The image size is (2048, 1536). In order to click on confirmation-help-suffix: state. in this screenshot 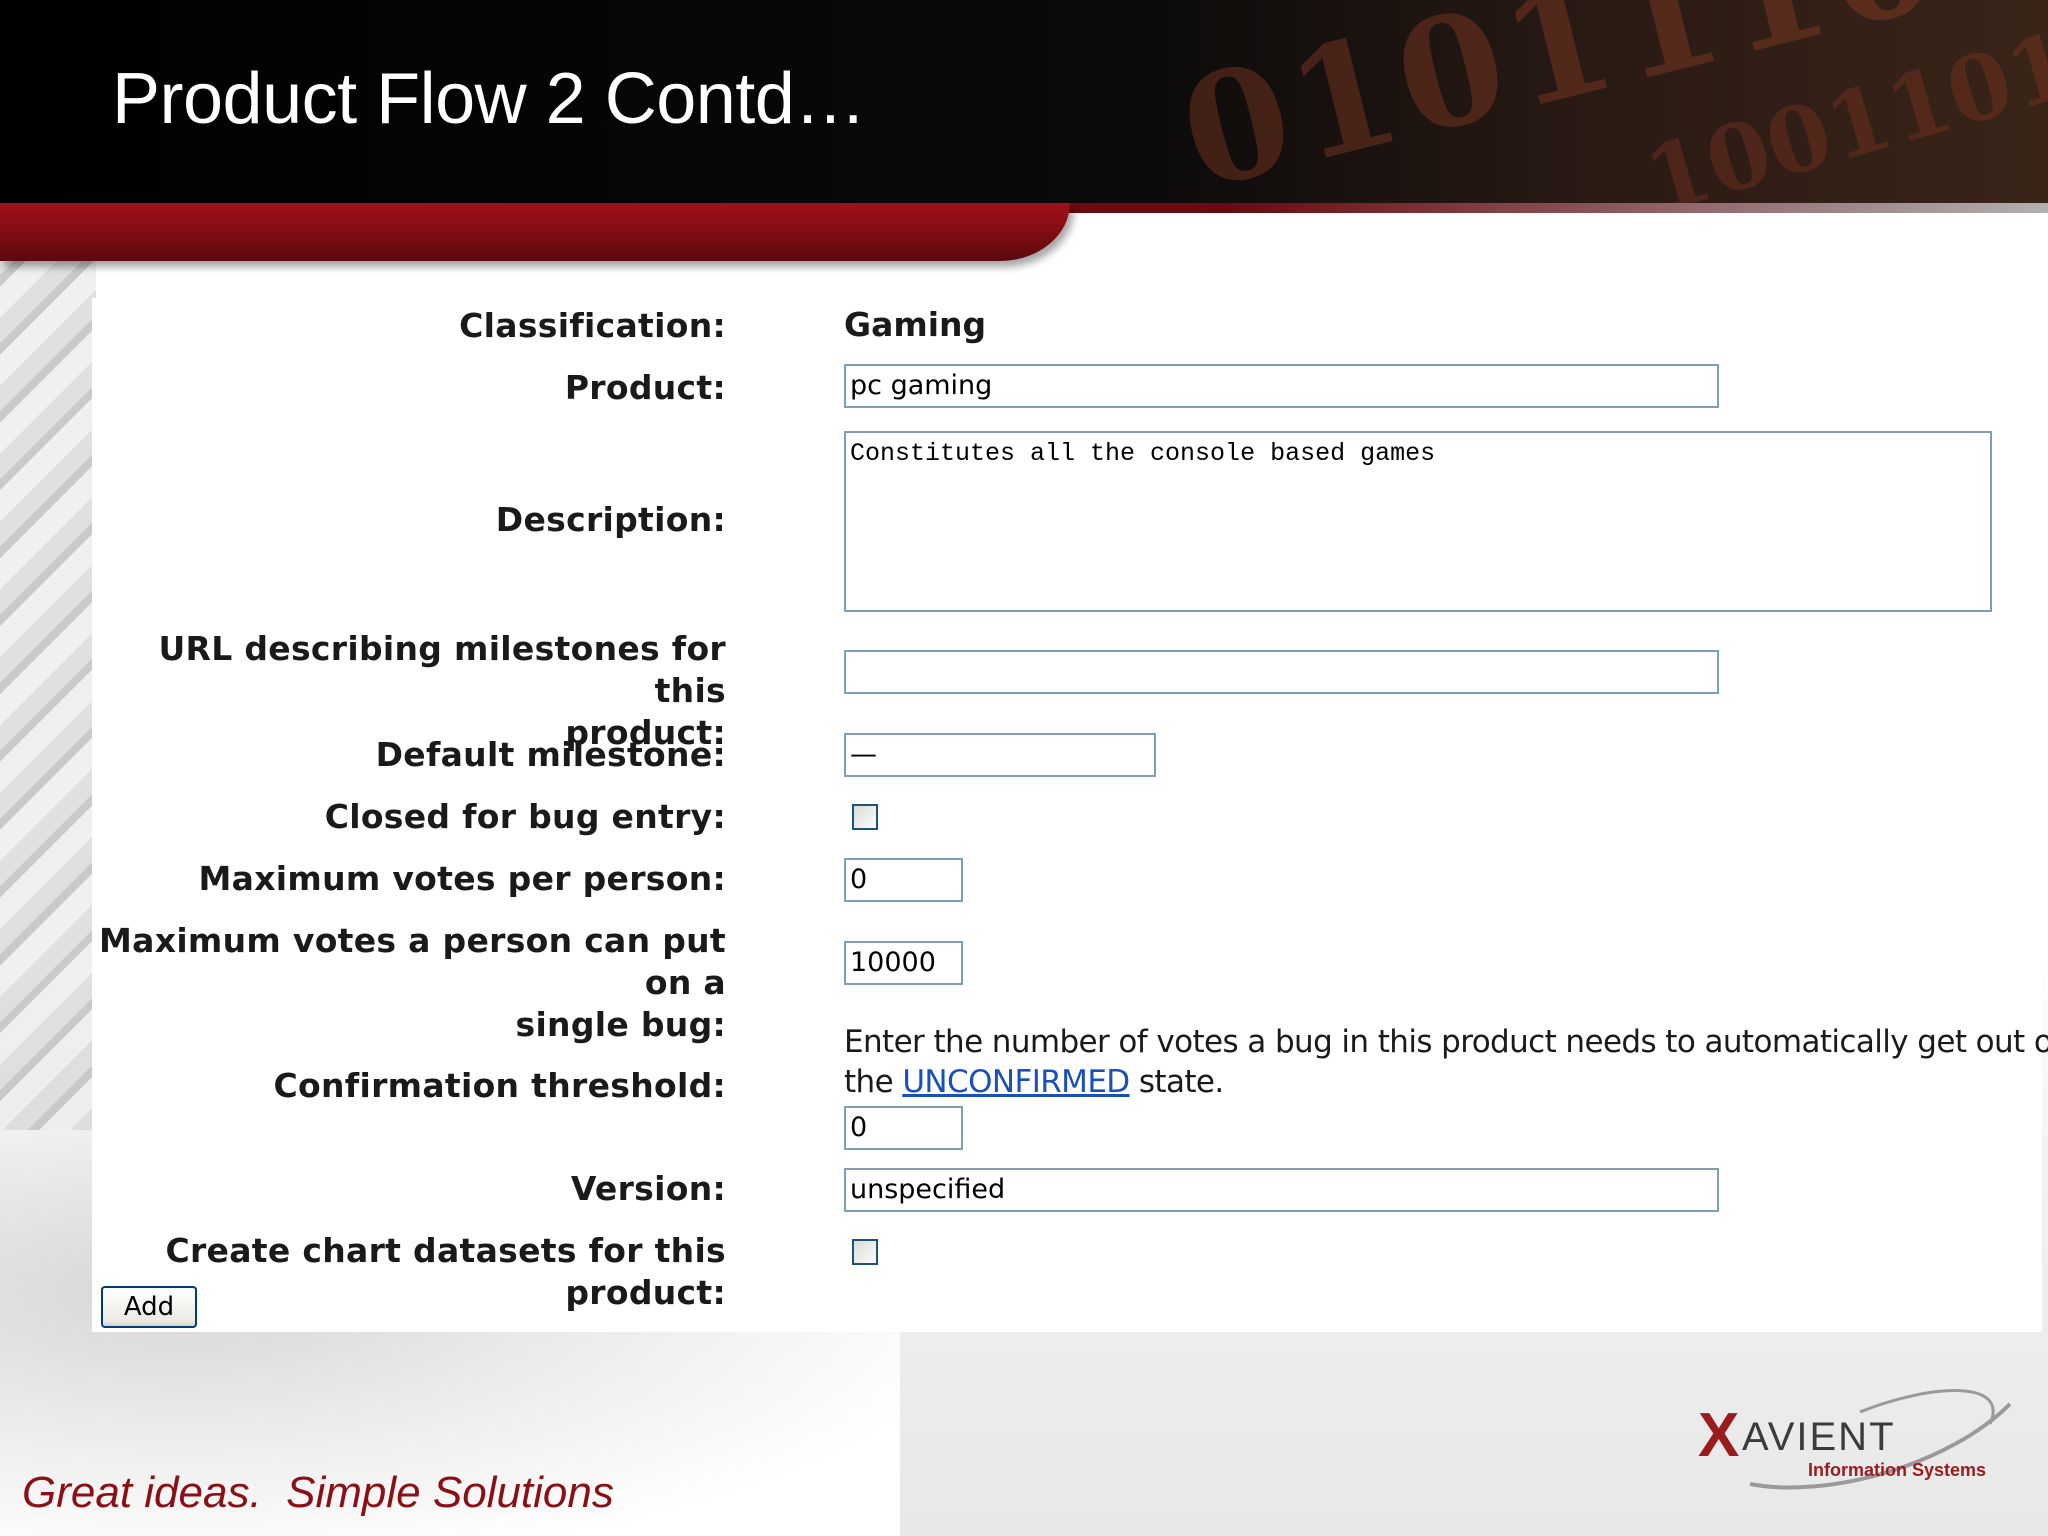, I will do `click(1176, 1082)`.